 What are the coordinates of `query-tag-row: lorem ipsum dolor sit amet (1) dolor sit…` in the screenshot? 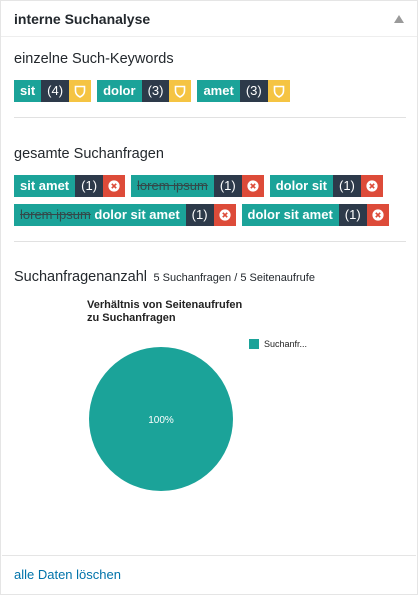 It's located at (204, 215).